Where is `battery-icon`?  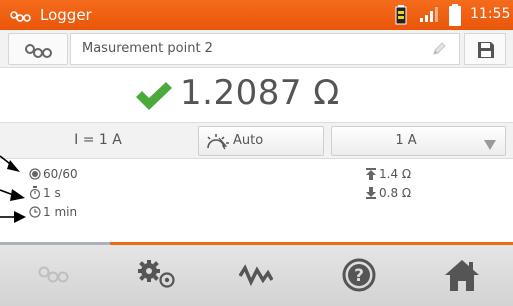
battery-icon is located at coordinates (455, 17).